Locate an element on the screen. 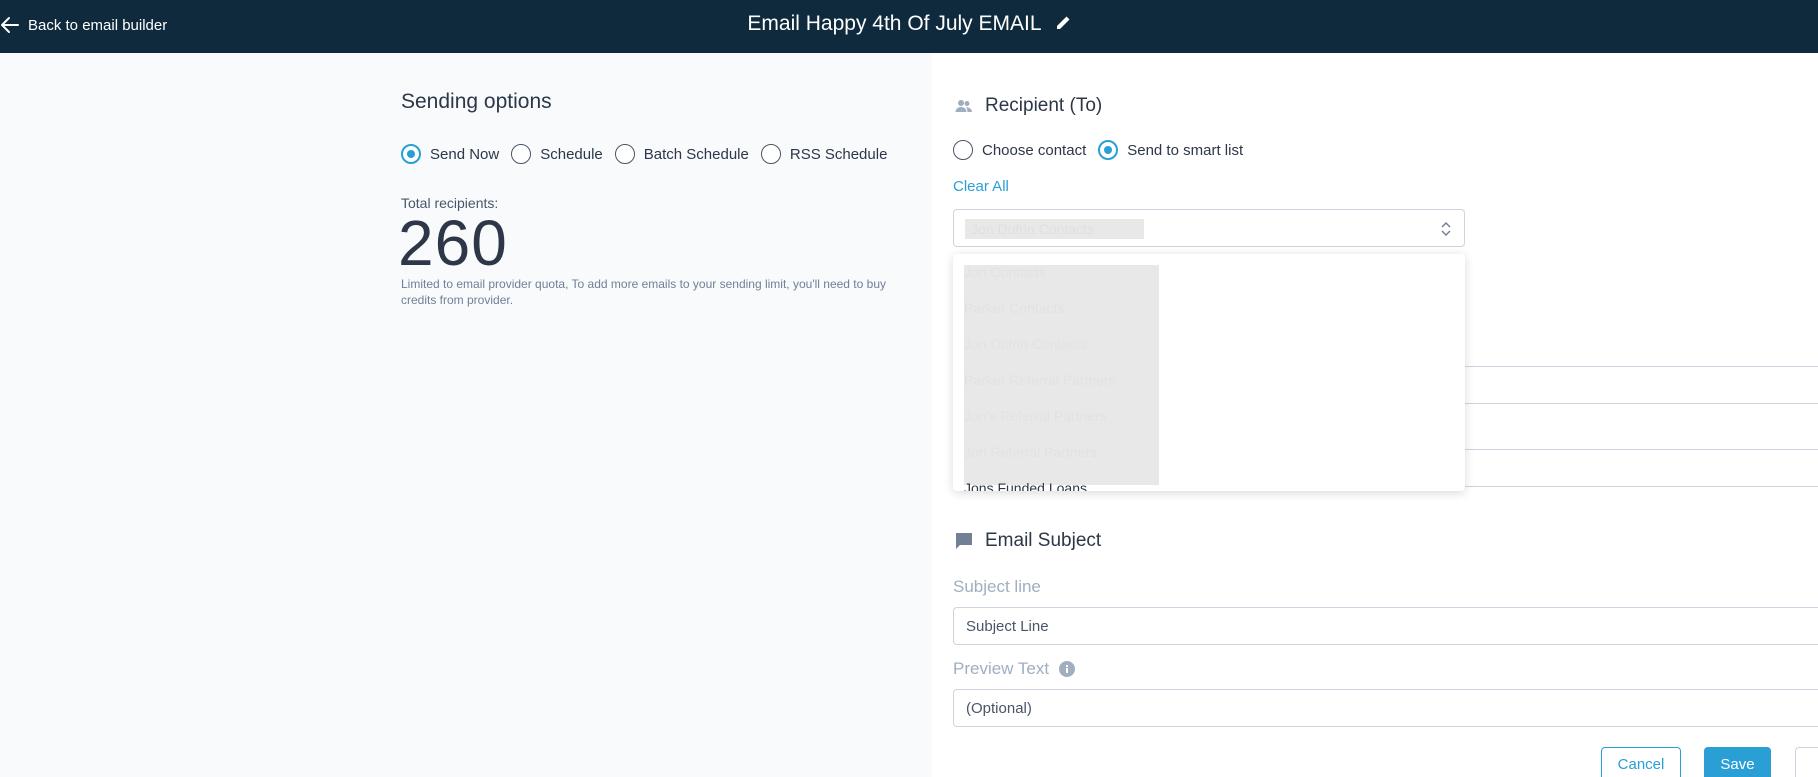 The height and width of the screenshot is (777, 1818). radio-choose-contact: Choose contact is located at coordinates (1019, 150).